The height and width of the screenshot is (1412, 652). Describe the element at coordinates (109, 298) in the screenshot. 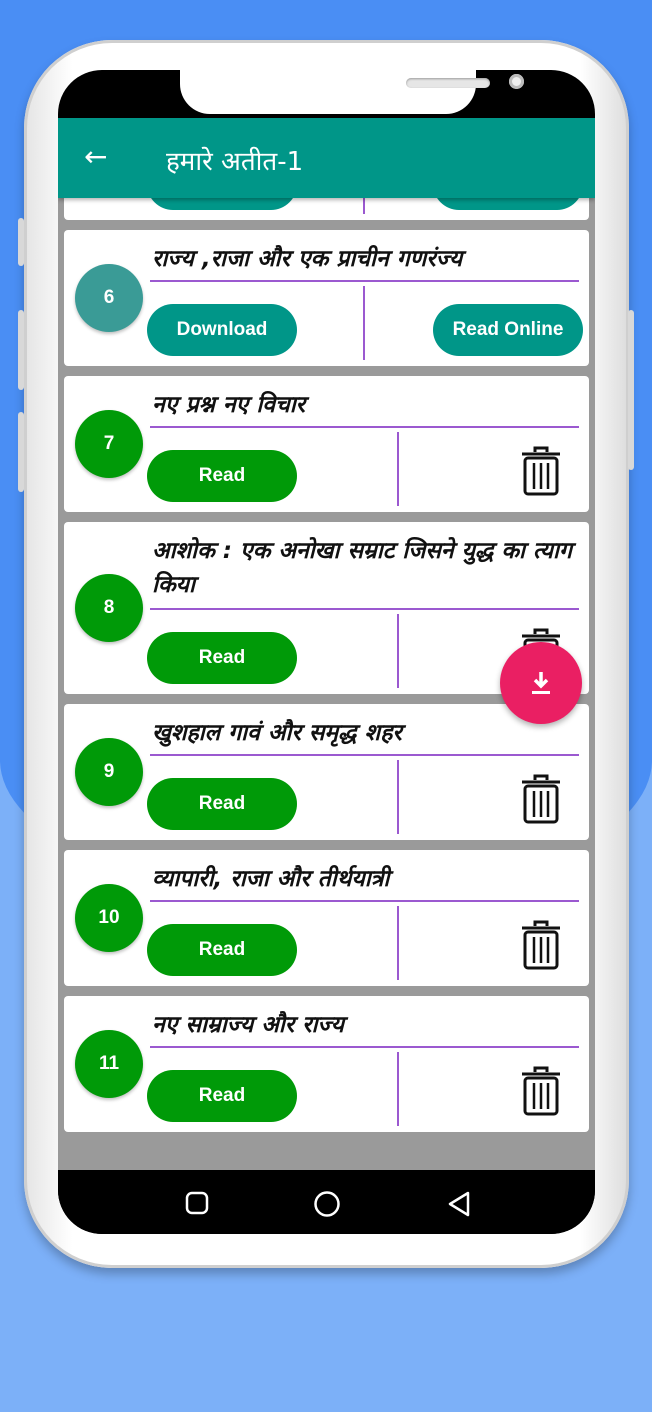

I see `chapter-number-badge: 6` at that location.